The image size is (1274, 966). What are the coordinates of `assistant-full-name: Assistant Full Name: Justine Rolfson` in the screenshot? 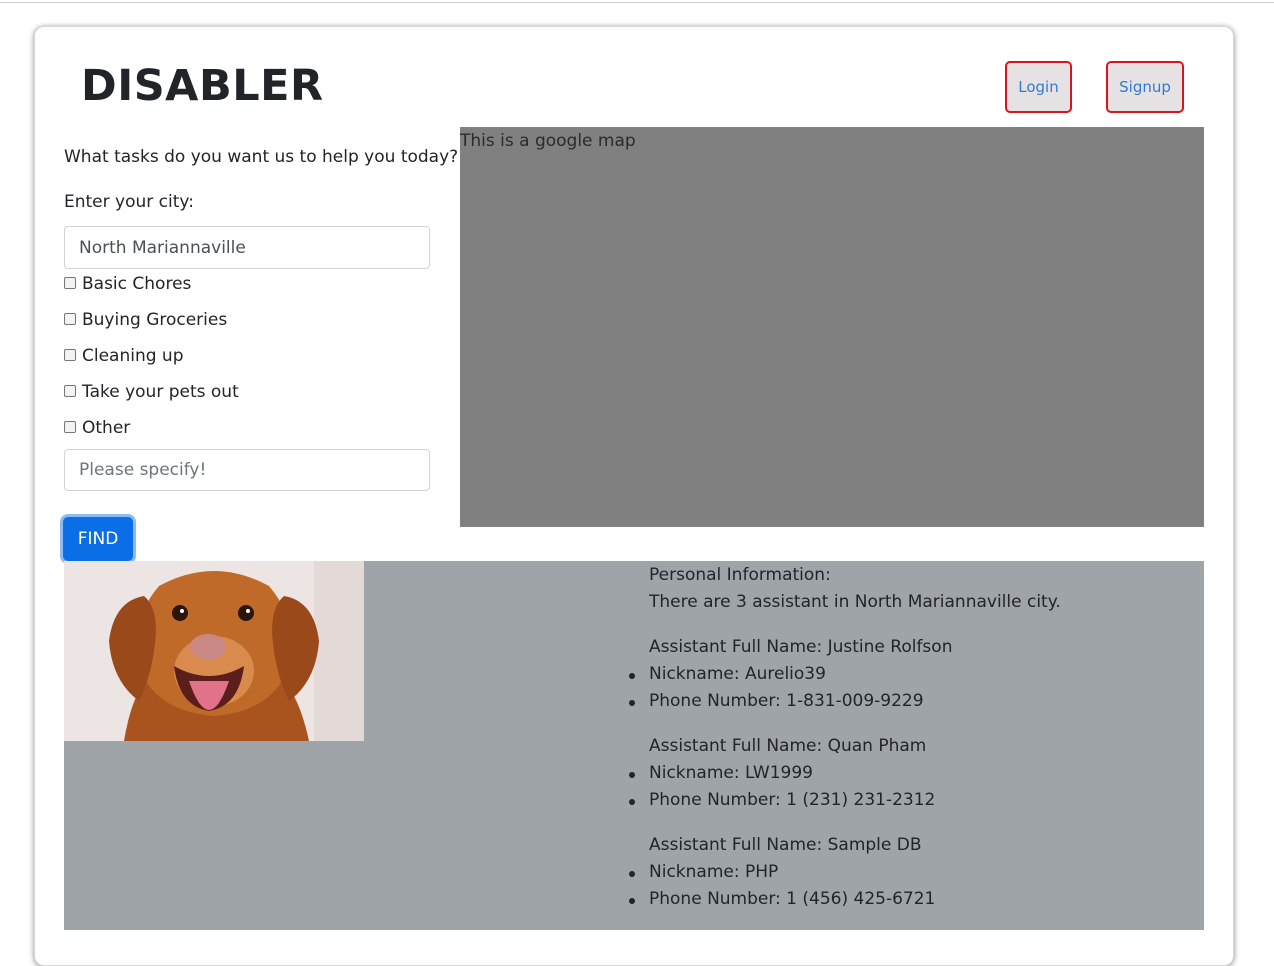 It's located at (801, 647).